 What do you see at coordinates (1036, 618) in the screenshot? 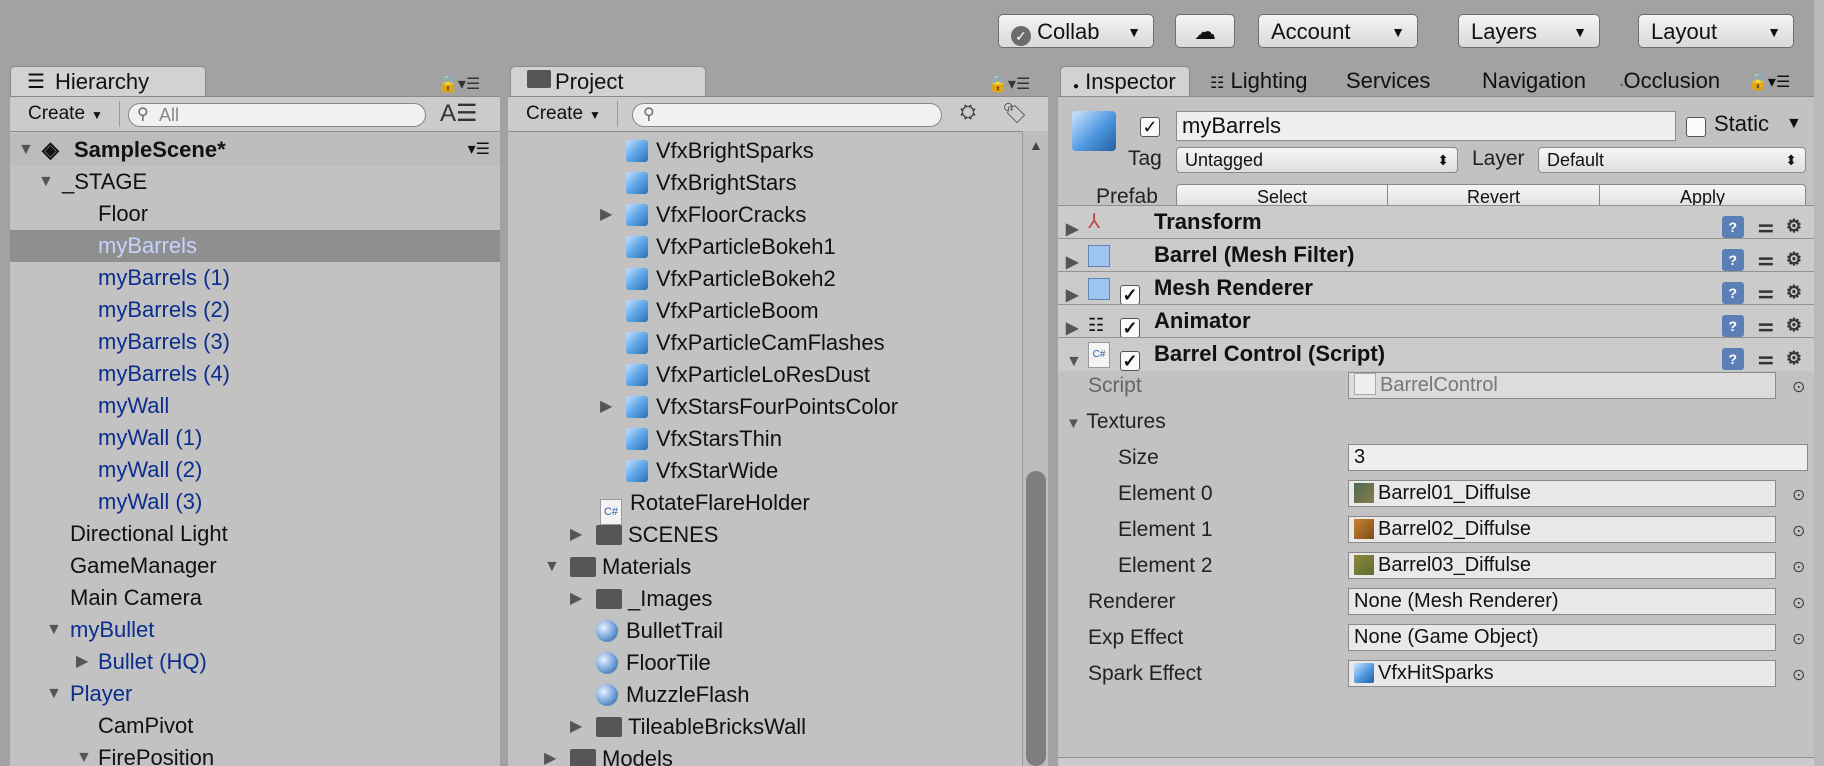
I see `scrollbar-thumb` at bounding box center [1036, 618].